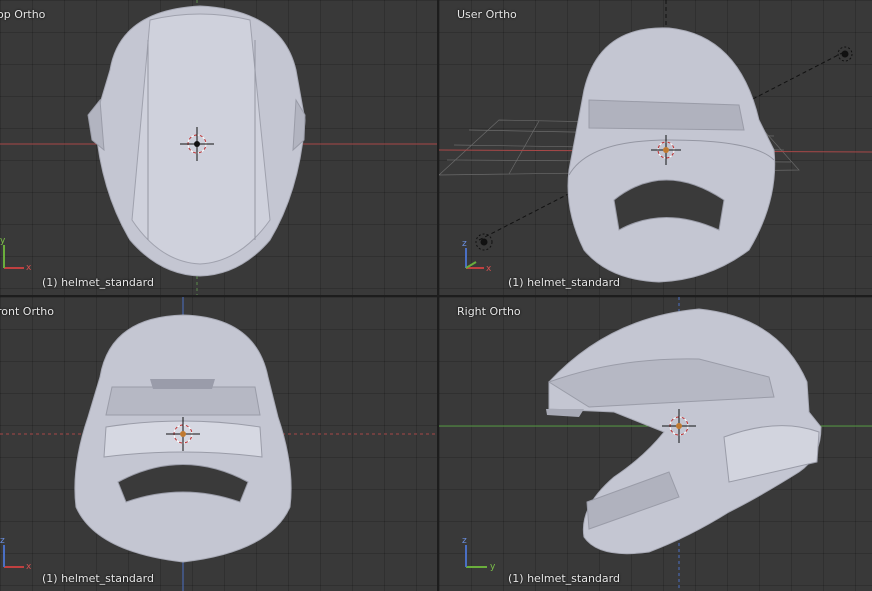 This screenshot has width=872, height=591. What do you see at coordinates (479, 554) in the screenshot?
I see `axis-gizmo: y z` at bounding box center [479, 554].